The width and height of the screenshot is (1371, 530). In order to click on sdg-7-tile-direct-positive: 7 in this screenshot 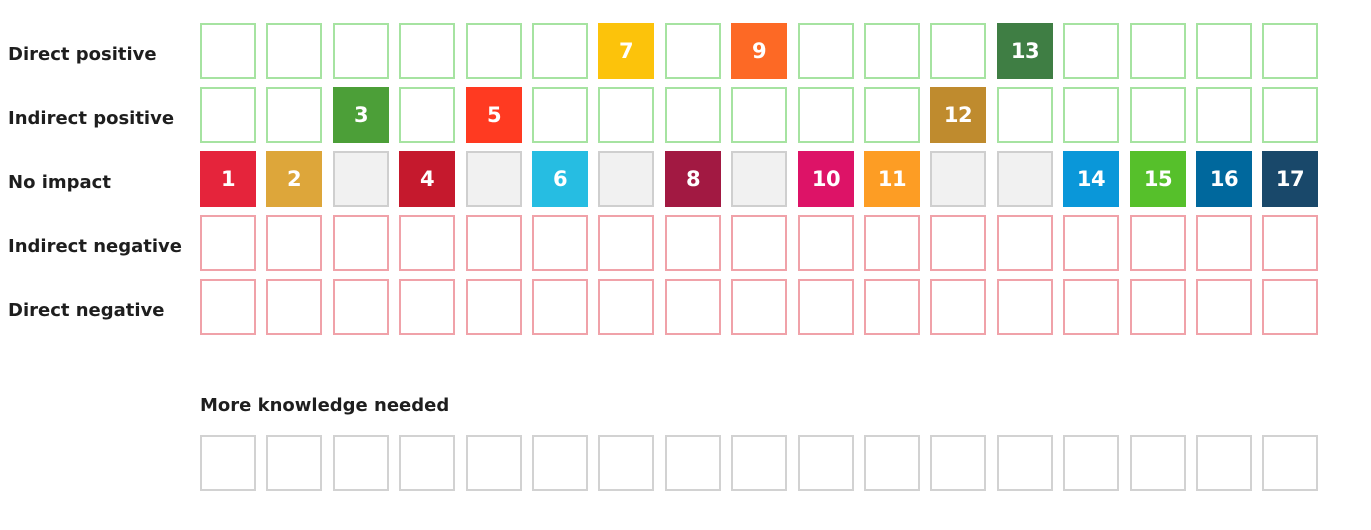, I will do `click(626, 51)`.